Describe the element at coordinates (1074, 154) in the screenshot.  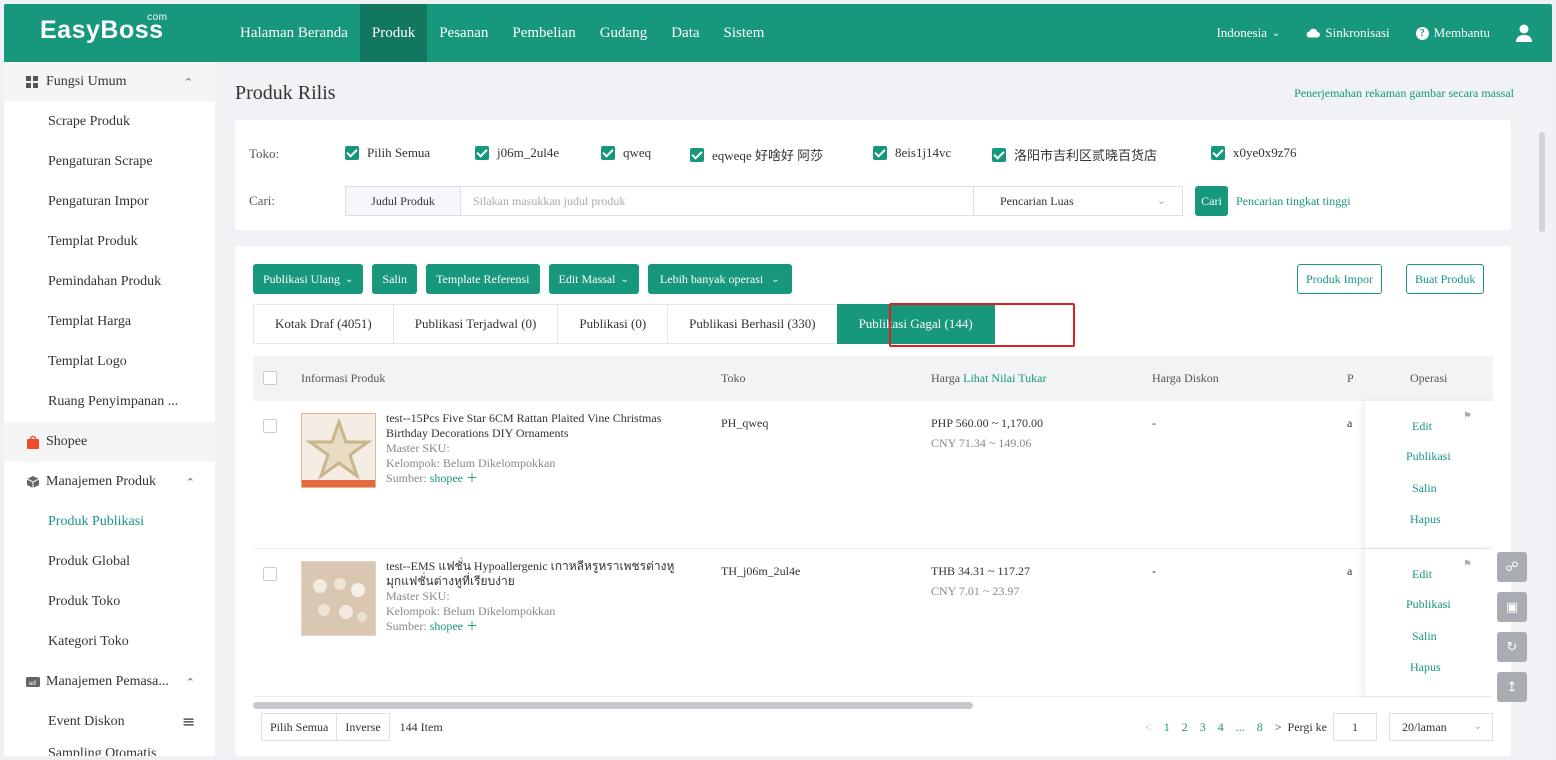
I see `store-checkbox: 洛阳市吉利区贰晓百货店` at that location.